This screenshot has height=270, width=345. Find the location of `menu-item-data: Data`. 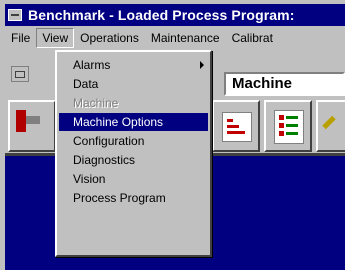

menu-item-data: Data is located at coordinates (133, 84).